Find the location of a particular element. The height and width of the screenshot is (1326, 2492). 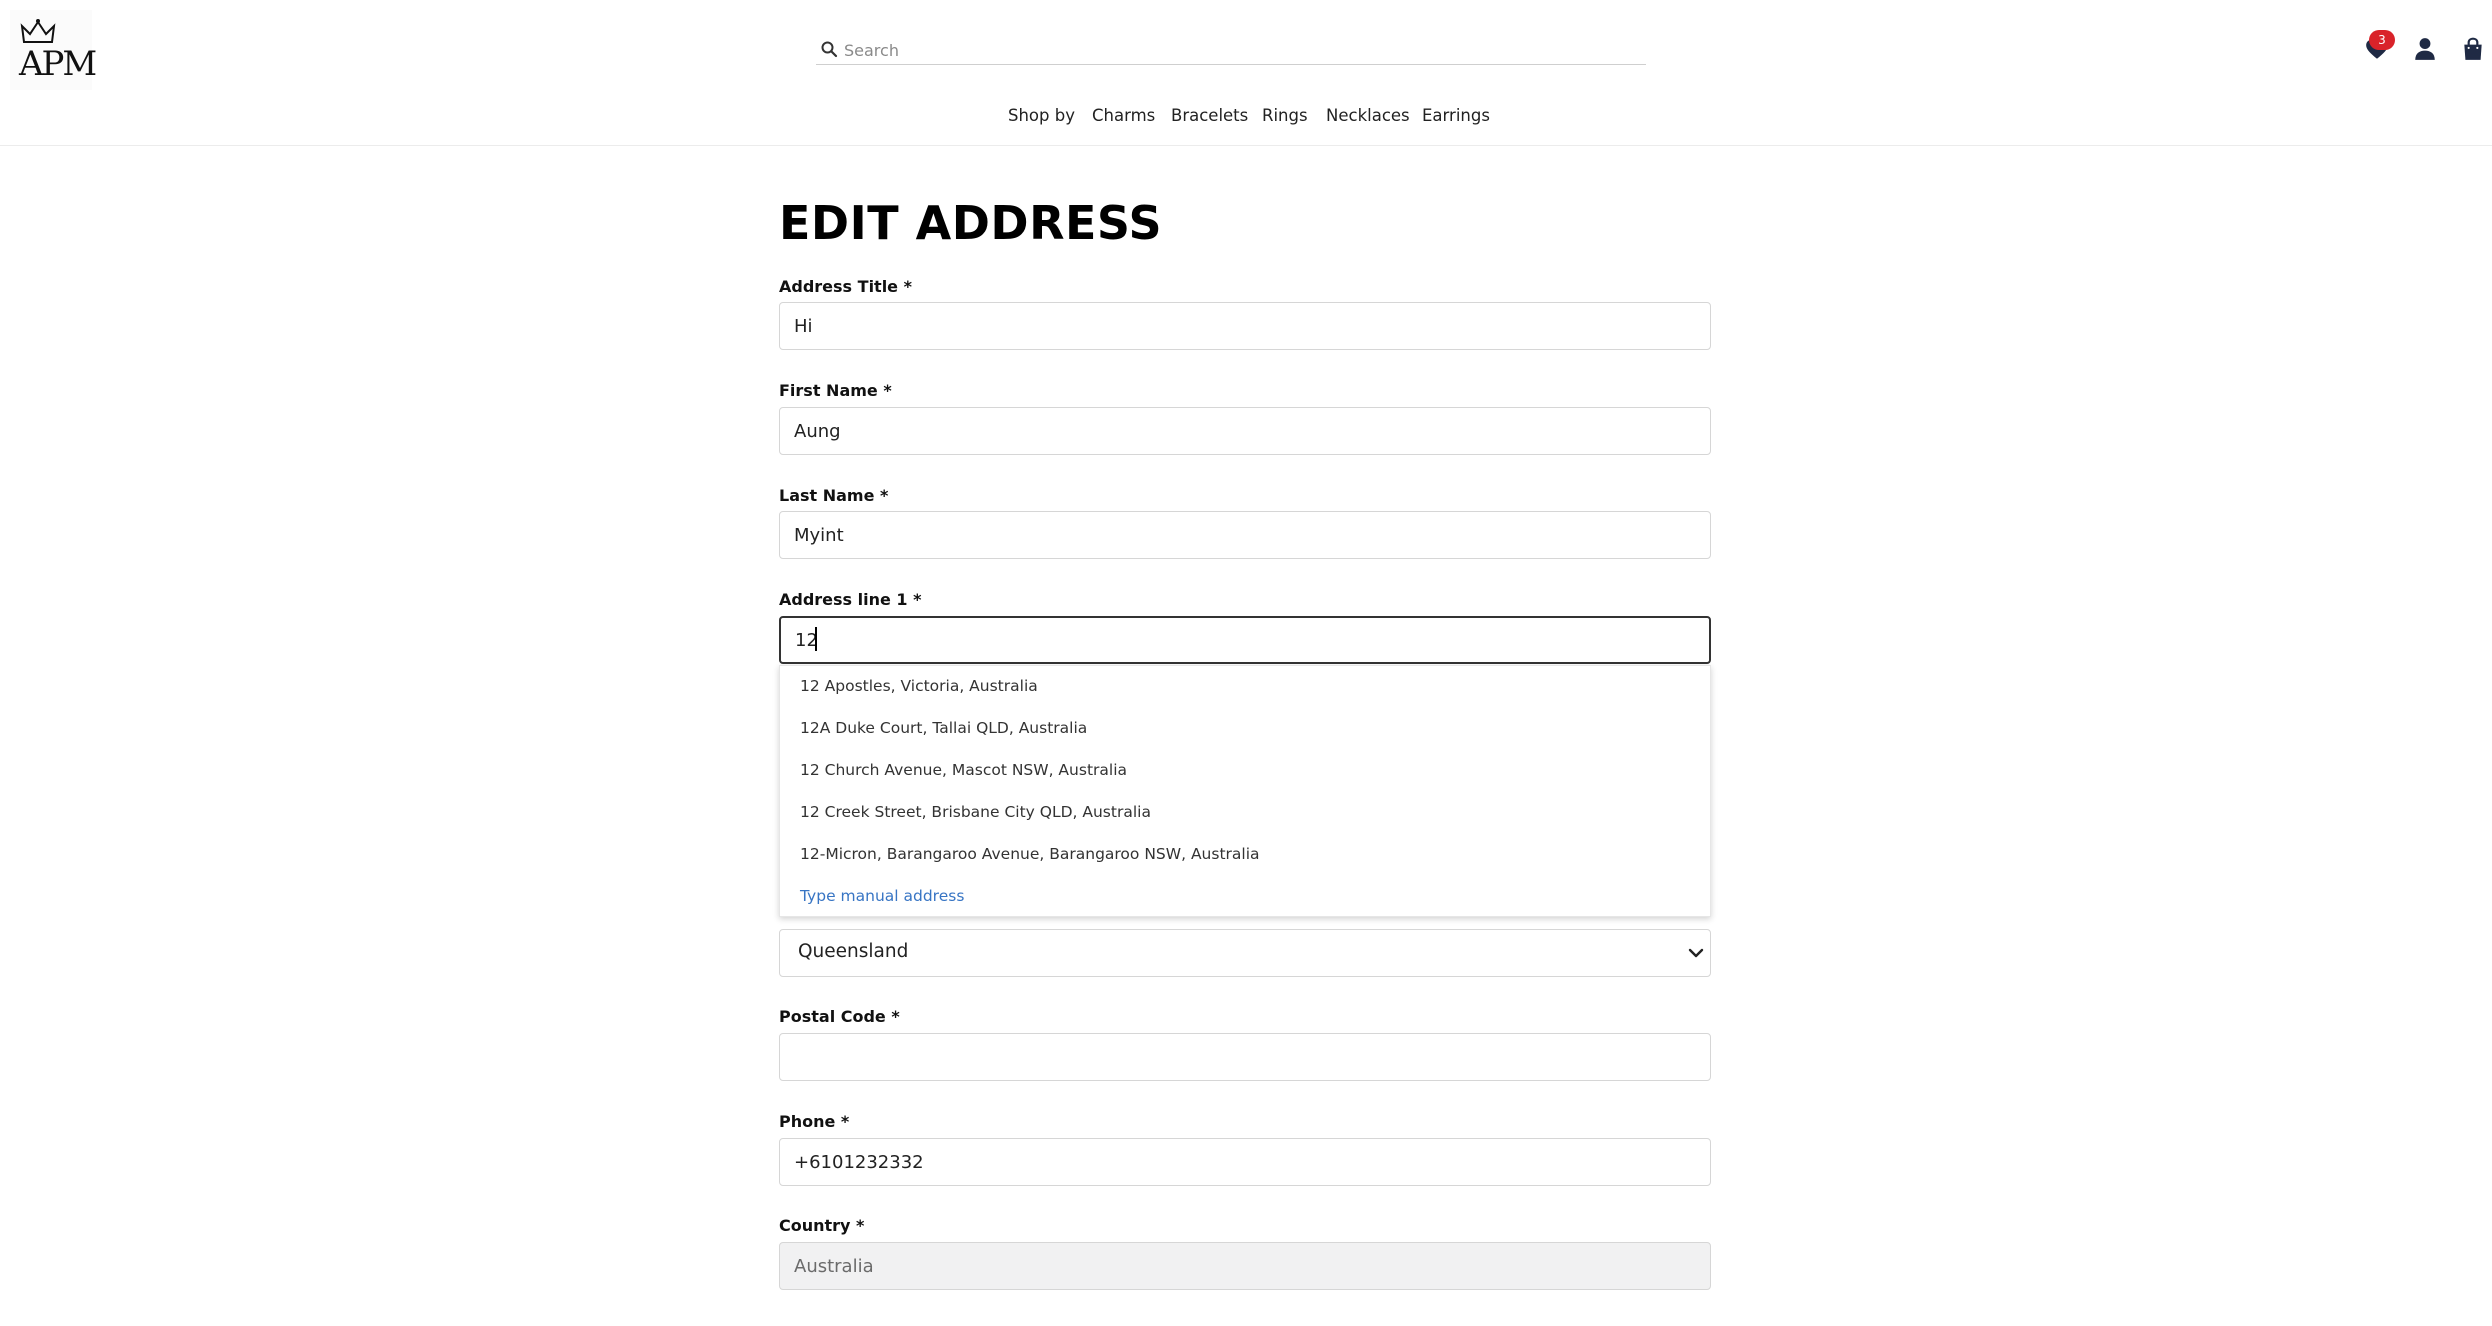

type-manual-address-link: Type manual address is located at coordinates (882, 896).